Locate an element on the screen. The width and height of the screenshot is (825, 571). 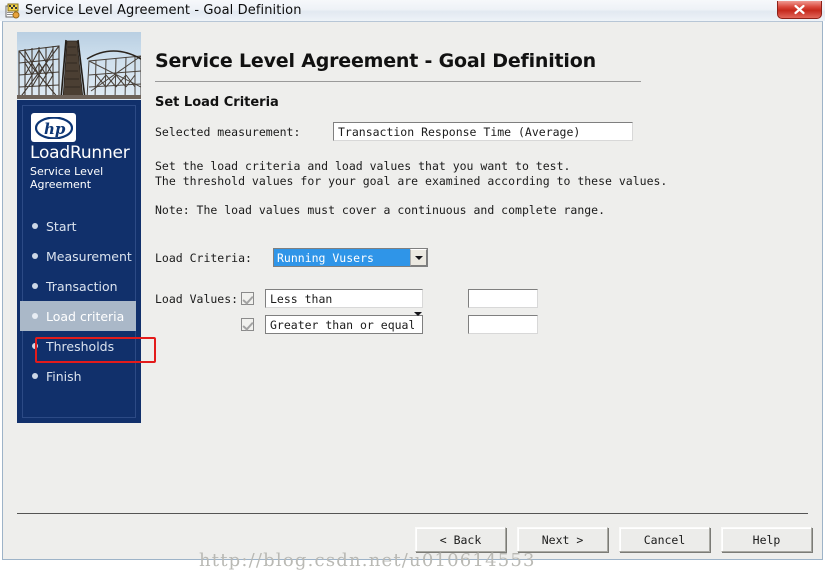
wizard-footer: < Back Next > Cancel Help is located at coordinates (613, 539).